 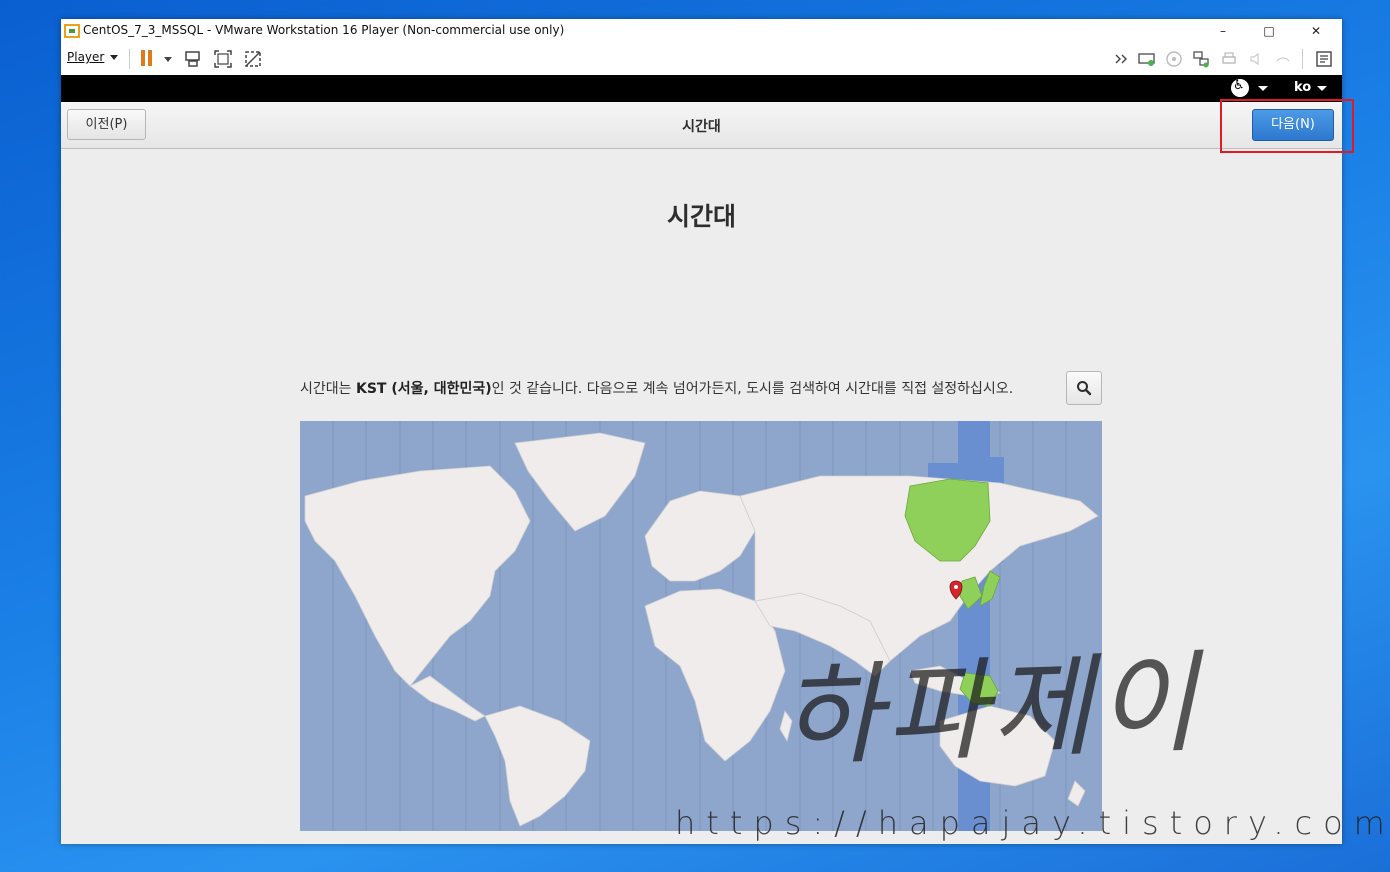 What do you see at coordinates (1122, 59) in the screenshot?
I see `double-chevron-right-icon` at bounding box center [1122, 59].